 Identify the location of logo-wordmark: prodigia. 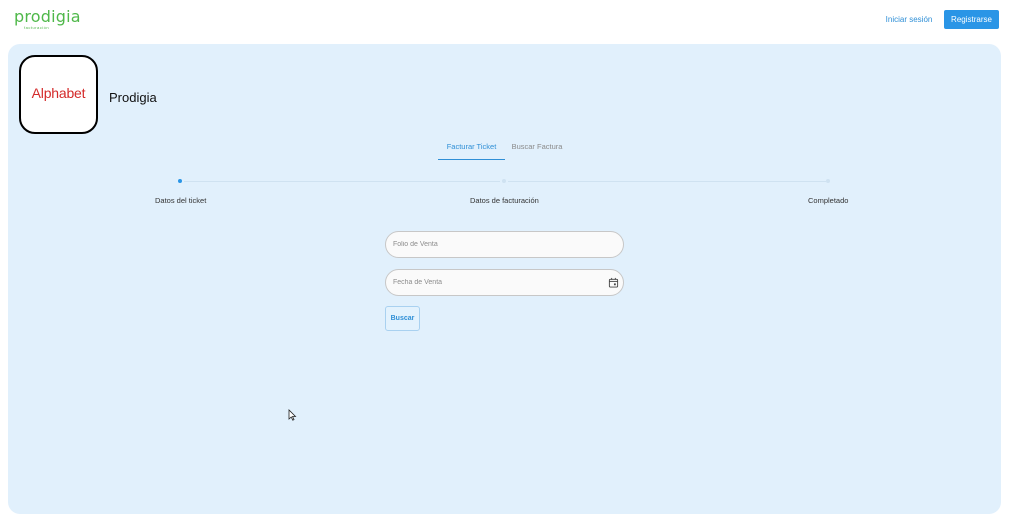
(47, 16).